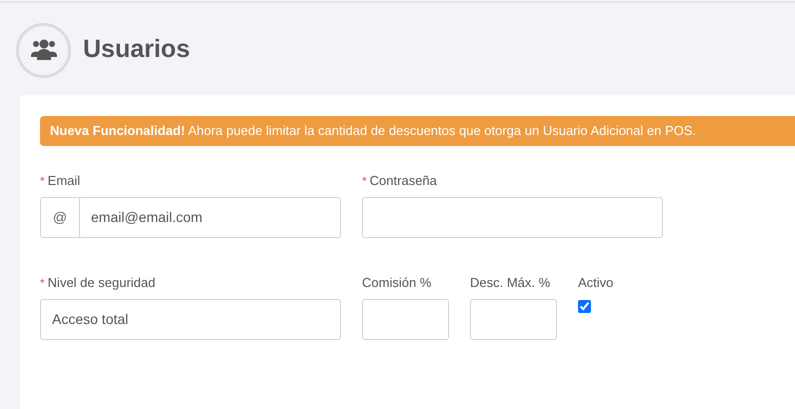  I want to click on input-field: Acceso total, so click(190, 319).